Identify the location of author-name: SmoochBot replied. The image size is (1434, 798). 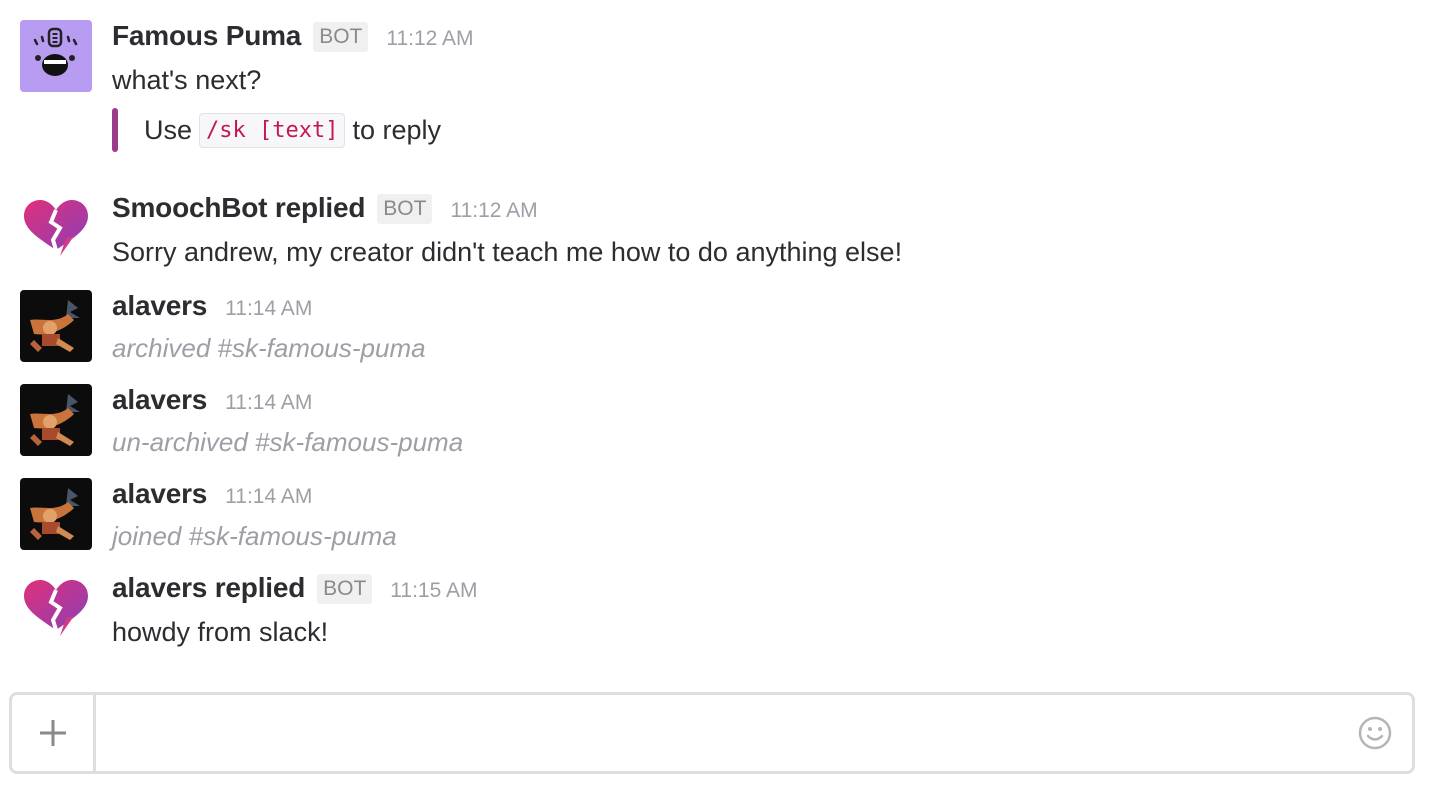
(238, 208).